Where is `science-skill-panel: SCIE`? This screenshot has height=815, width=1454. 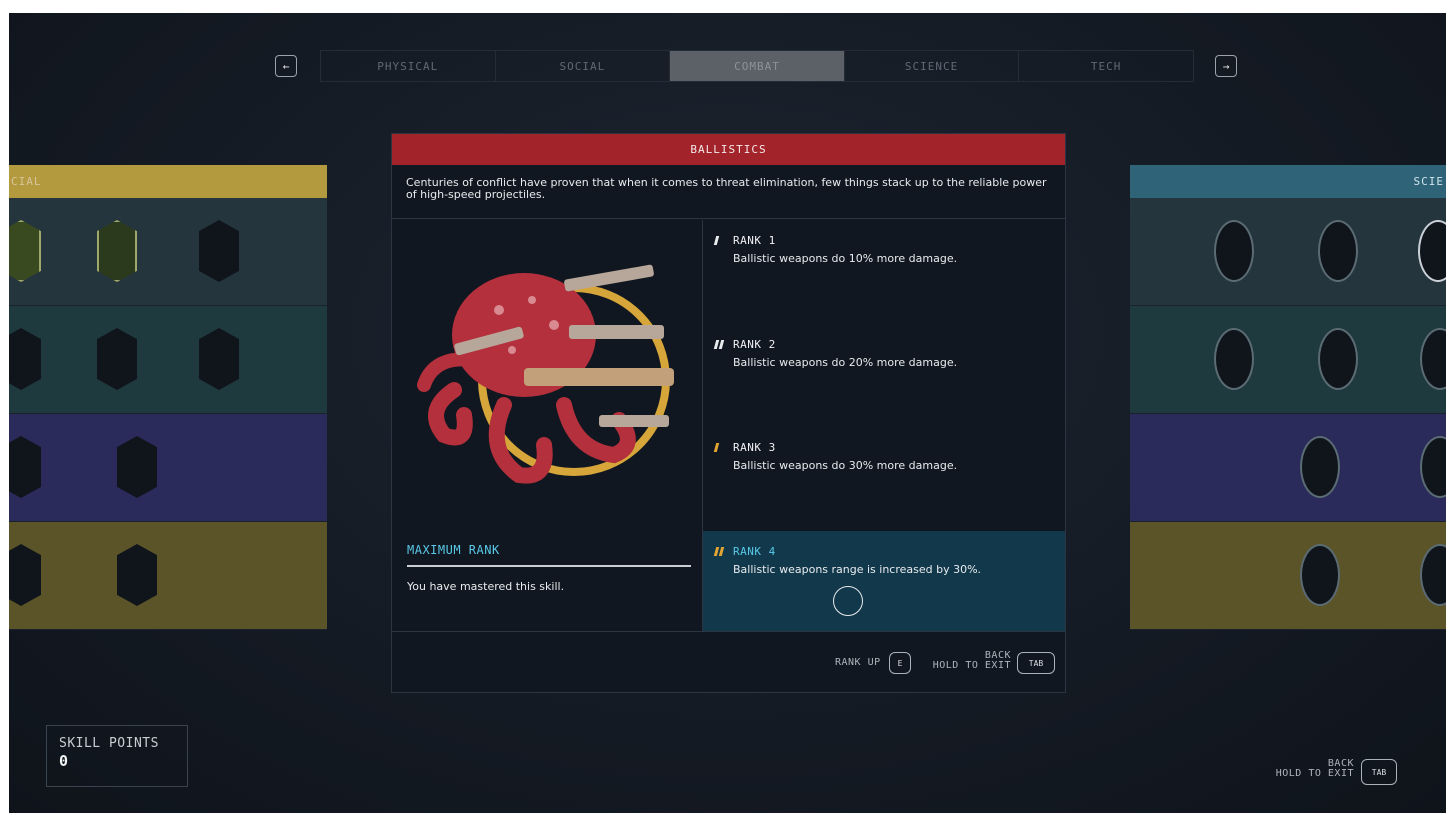
science-skill-panel: SCIE is located at coordinates (1288, 398).